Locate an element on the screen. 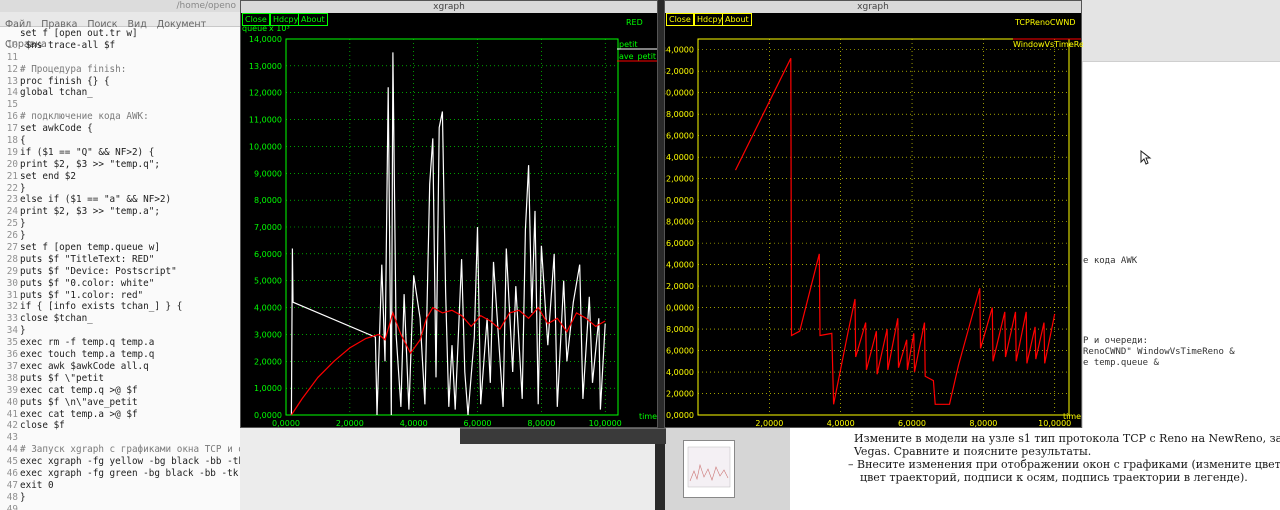 This screenshot has height=510, width=1280. code-text: else if ($1 == "a" && NF>2) is located at coordinates (96, 200).